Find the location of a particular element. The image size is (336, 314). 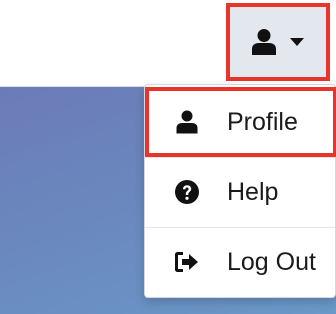

menu-item-logout: Log Out is located at coordinates (240, 262).